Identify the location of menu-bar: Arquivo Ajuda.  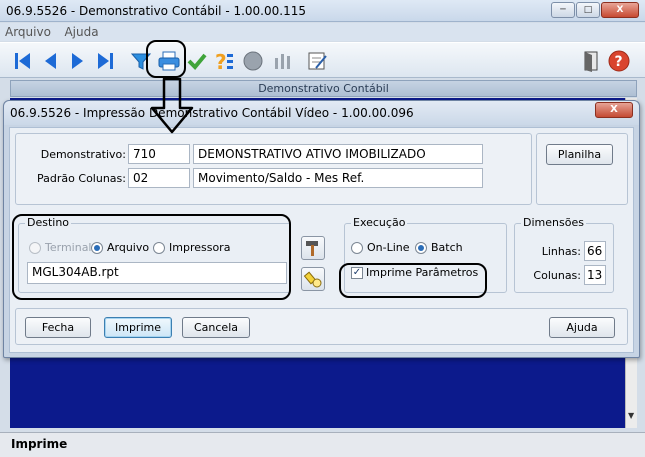
(322, 32).